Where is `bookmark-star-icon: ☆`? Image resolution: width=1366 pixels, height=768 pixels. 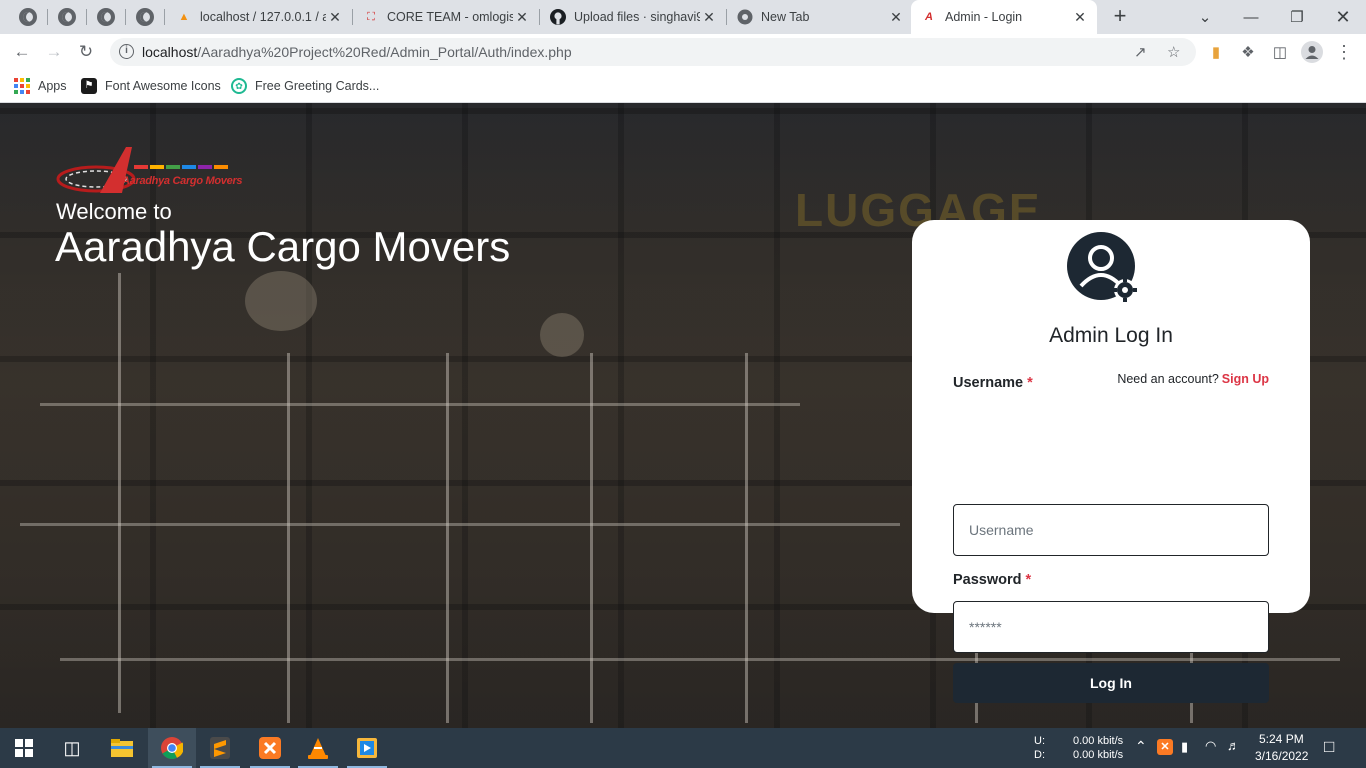
bookmark-star-icon: ☆ is located at coordinates (1173, 52).